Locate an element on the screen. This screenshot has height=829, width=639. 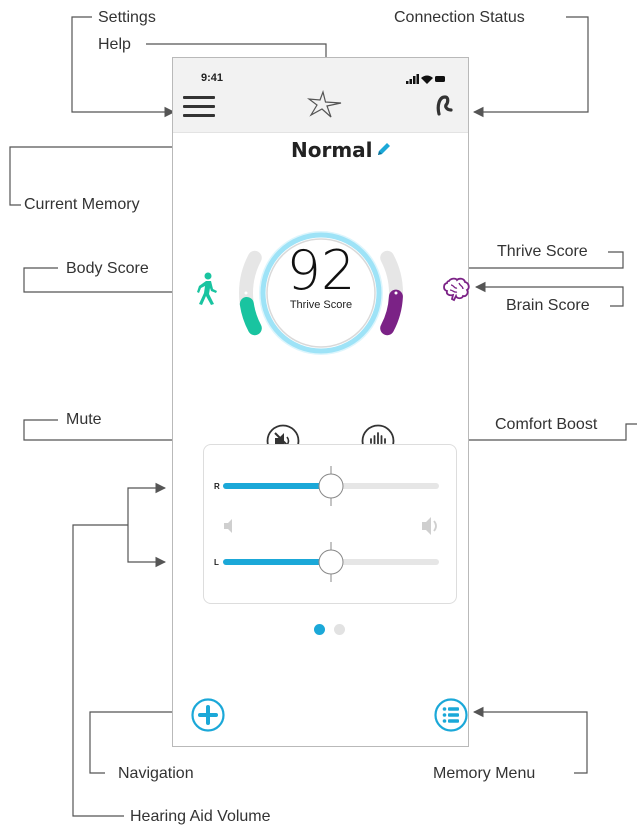
settings-annotation: Settings is located at coordinates (127, 17).